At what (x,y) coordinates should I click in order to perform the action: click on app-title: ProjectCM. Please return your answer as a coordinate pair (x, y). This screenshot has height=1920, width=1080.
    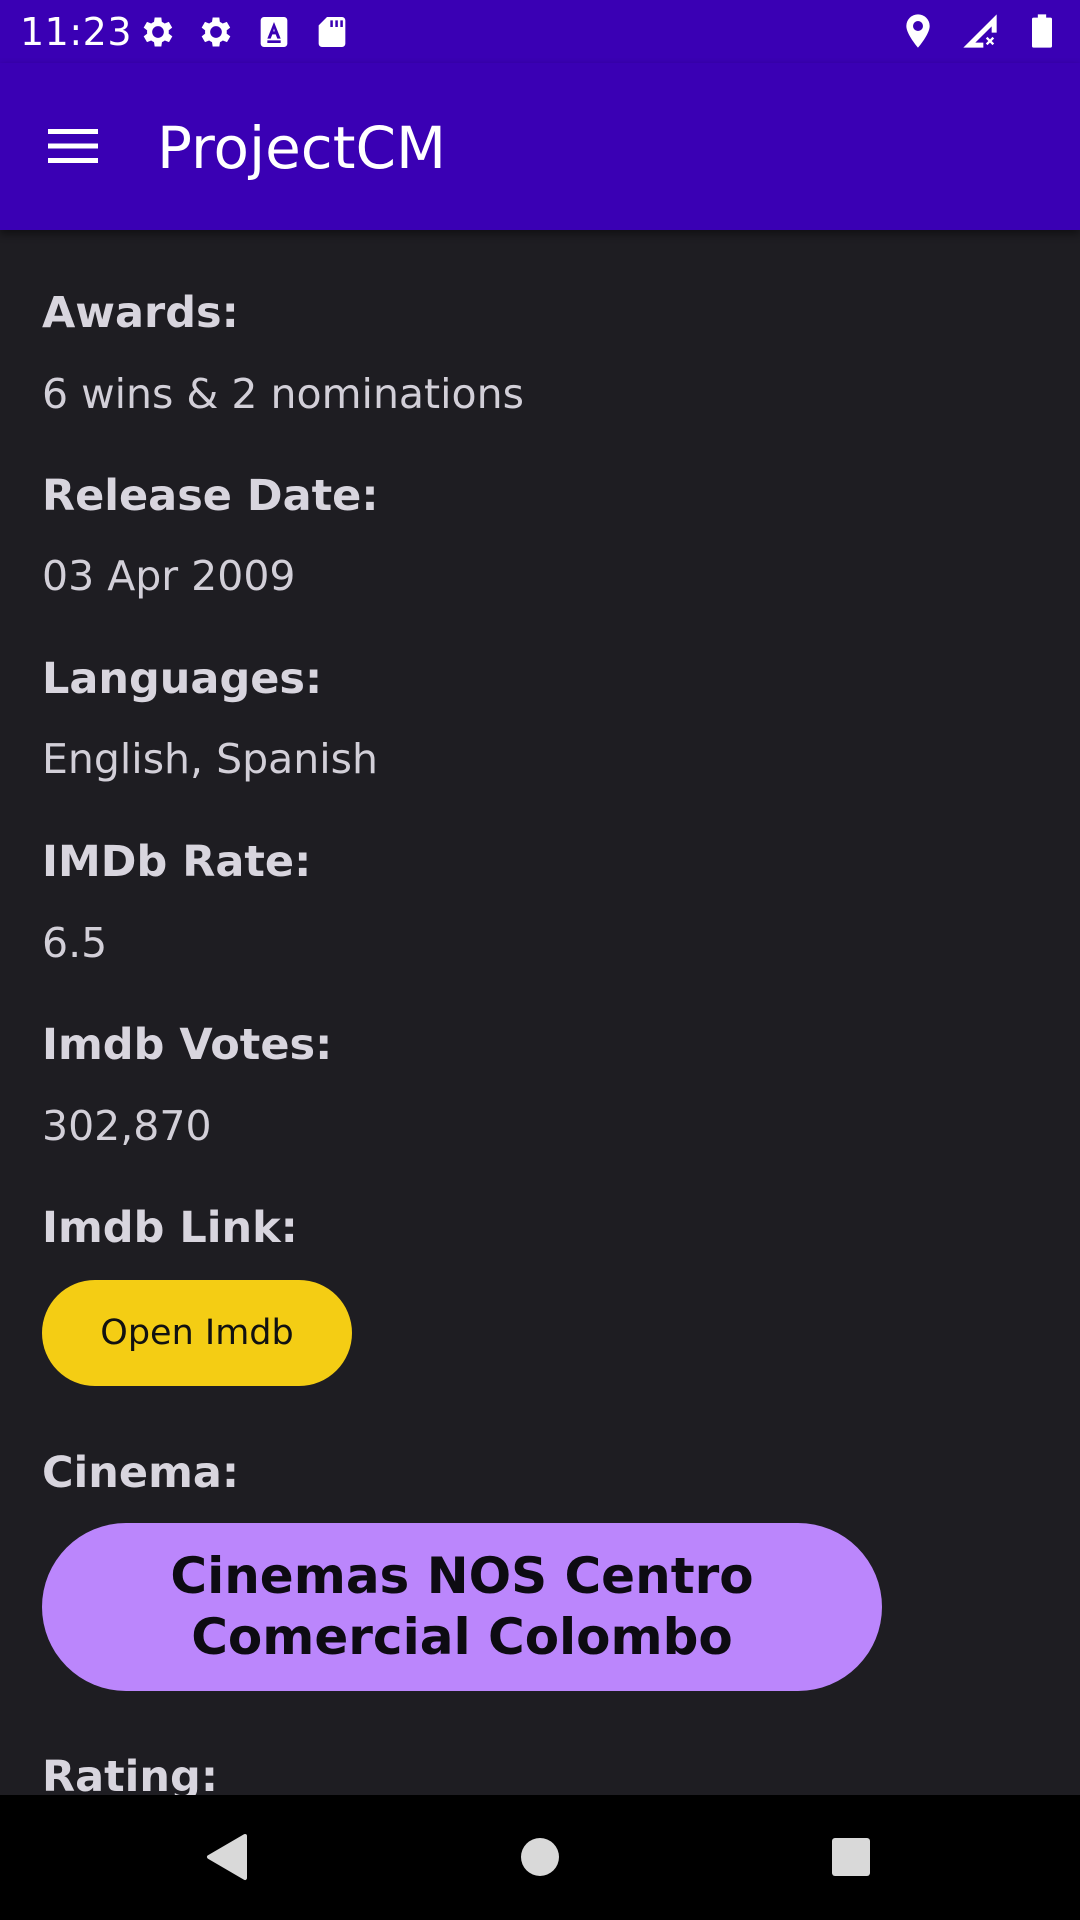
    Looking at the image, I should click on (301, 148).